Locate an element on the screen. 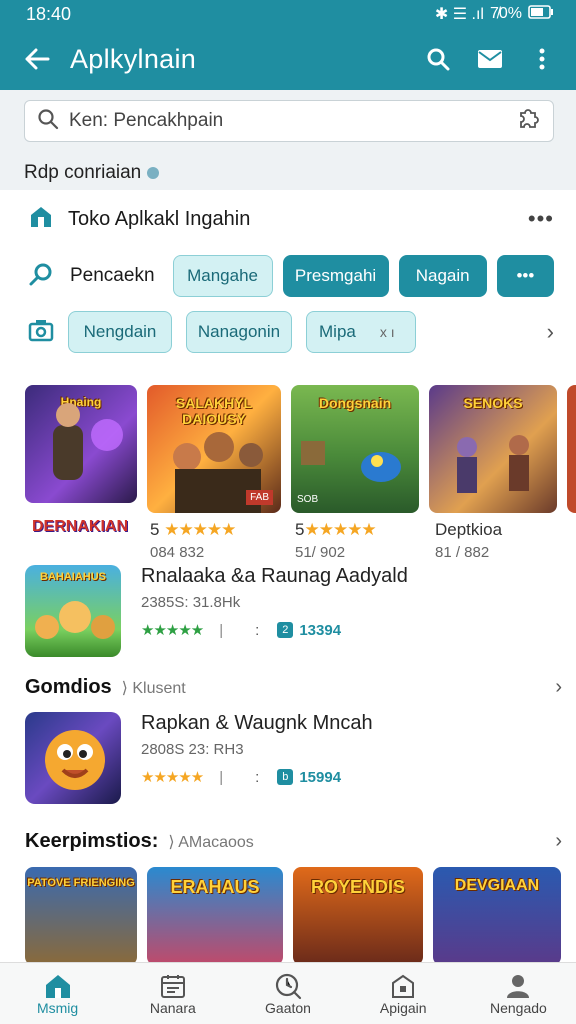  nav-search: Gaaton is located at coordinates (287, 993).